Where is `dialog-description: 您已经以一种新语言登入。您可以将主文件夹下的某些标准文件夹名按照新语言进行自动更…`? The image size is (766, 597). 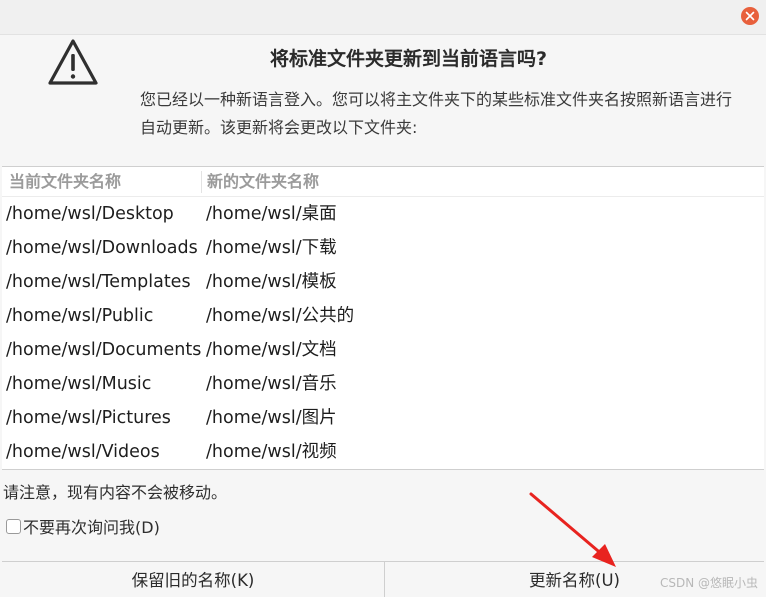 dialog-description: 您已经以一种新语言登入。您可以将主文件夹下的某些标准文件夹名按照新语言进行自动更… is located at coordinates (436, 113).